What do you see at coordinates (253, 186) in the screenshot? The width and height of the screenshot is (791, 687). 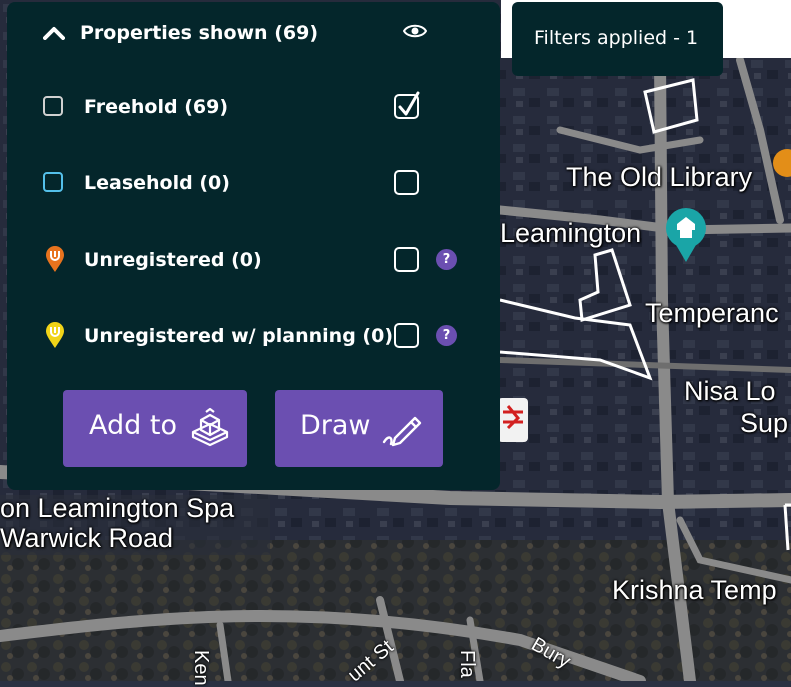 I see `row-leasehold: Leasehold (0)` at bounding box center [253, 186].